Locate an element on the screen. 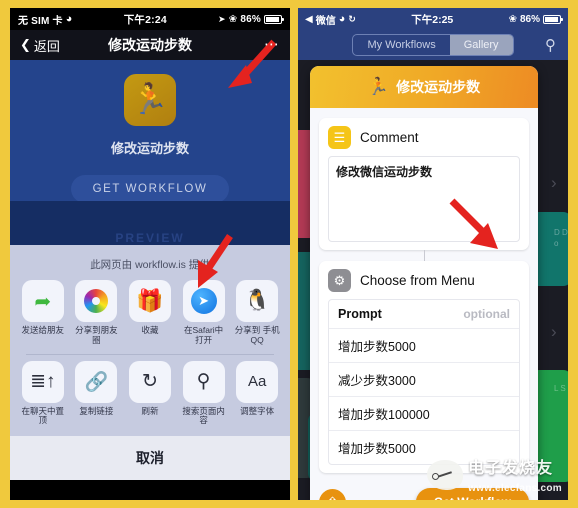 This screenshot has height=508, width=578. workflow-card-header: 🏃 修改运动步数 is located at coordinates (424, 87).